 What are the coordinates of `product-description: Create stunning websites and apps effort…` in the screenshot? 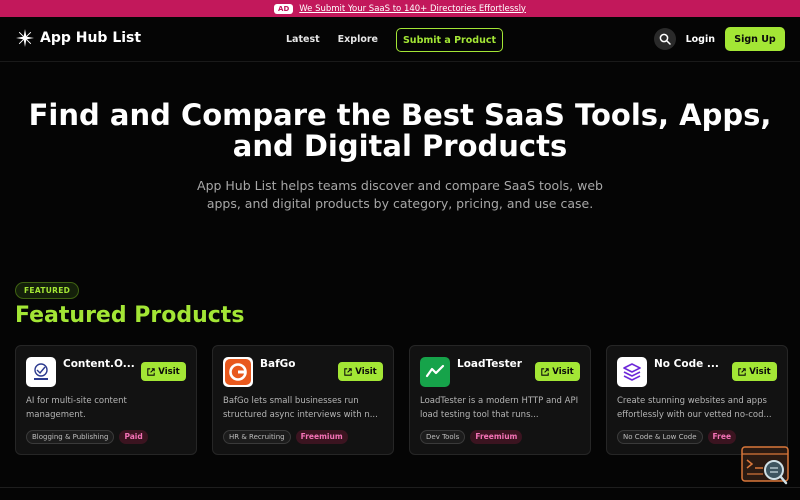 It's located at (694, 408).